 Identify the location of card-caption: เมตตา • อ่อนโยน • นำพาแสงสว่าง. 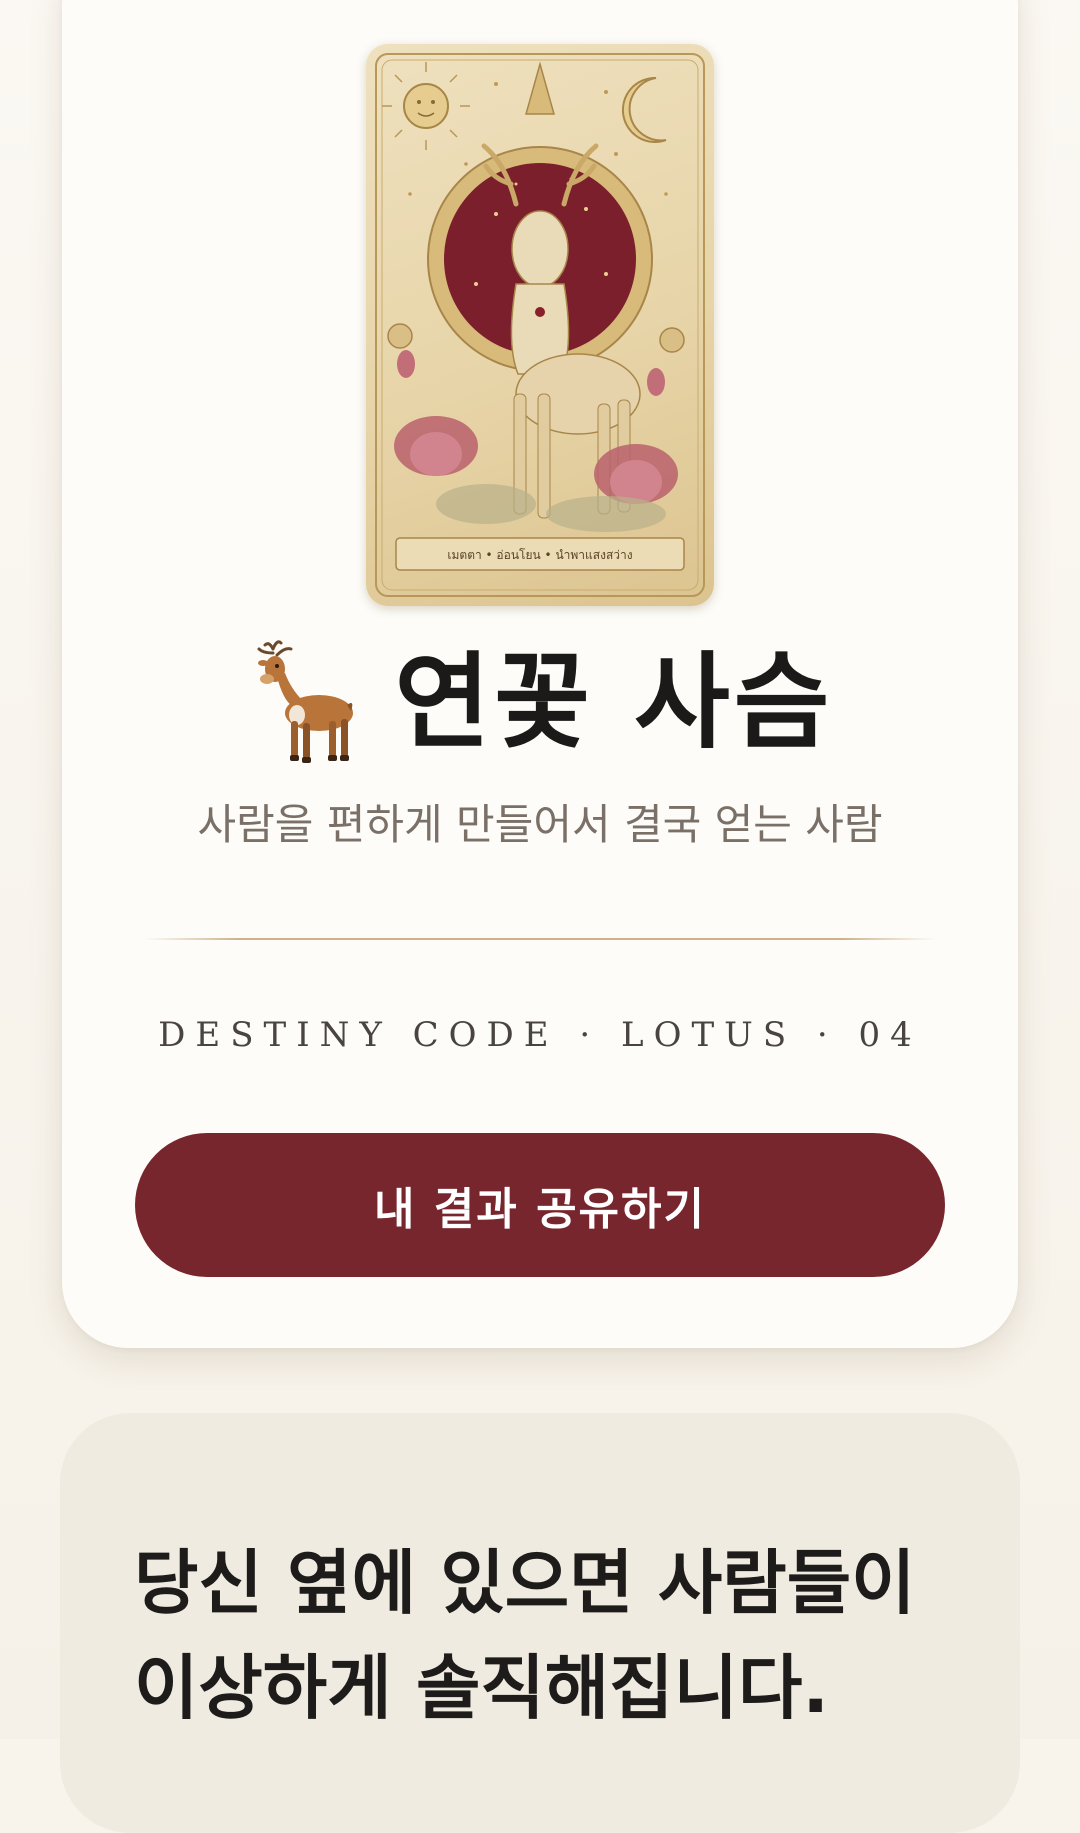
(539, 555).